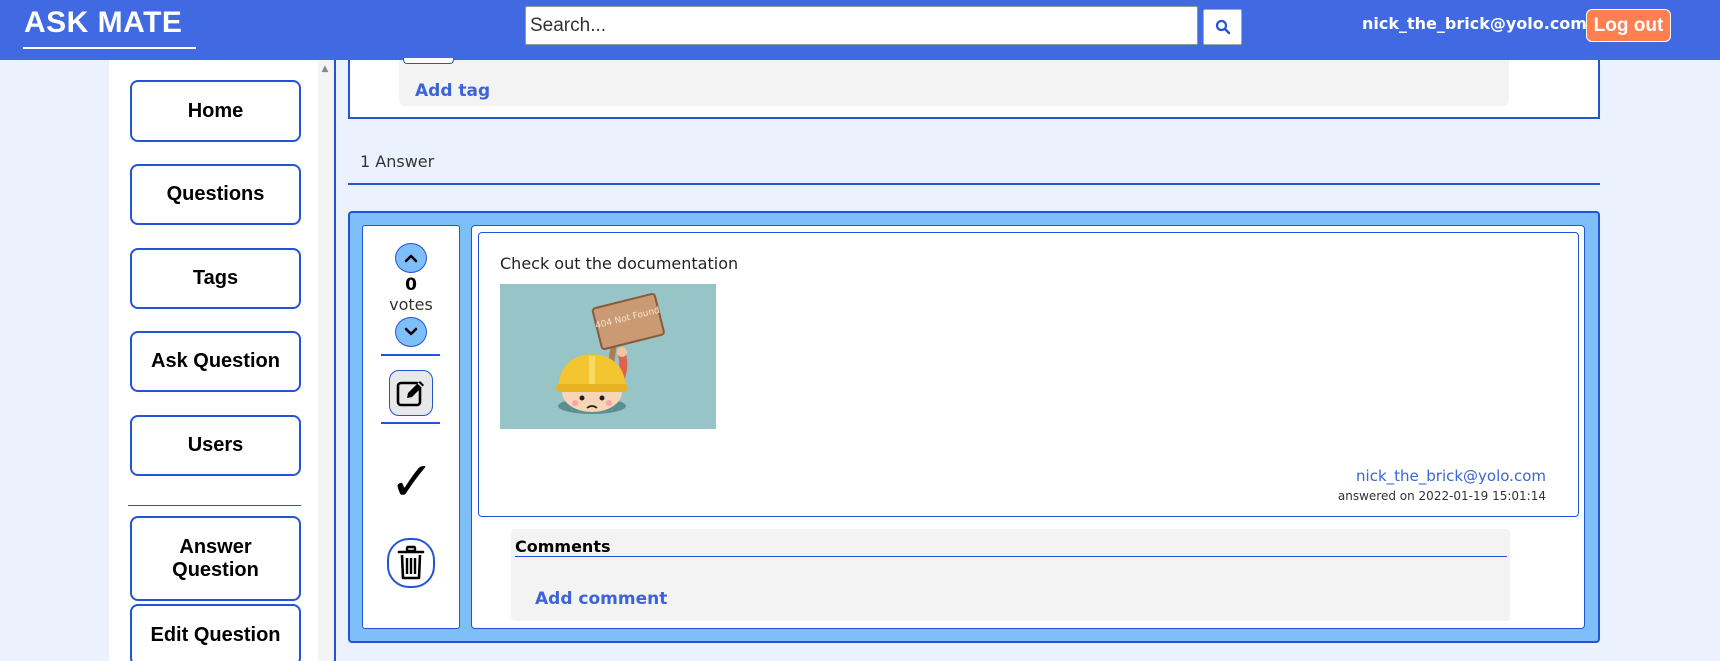  I want to click on answered-on-timestamp: answered on 2022-01-19 15:01:14, so click(1441, 496).